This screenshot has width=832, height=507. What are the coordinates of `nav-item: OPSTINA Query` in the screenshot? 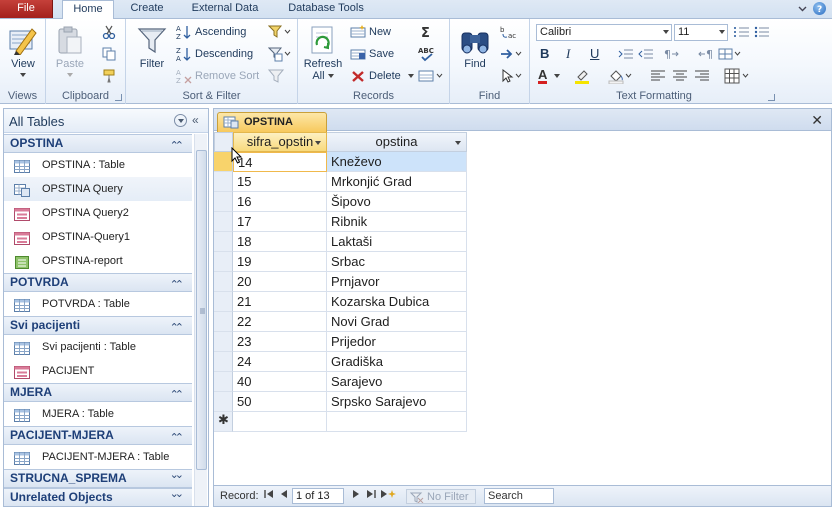 It's located at (98, 189).